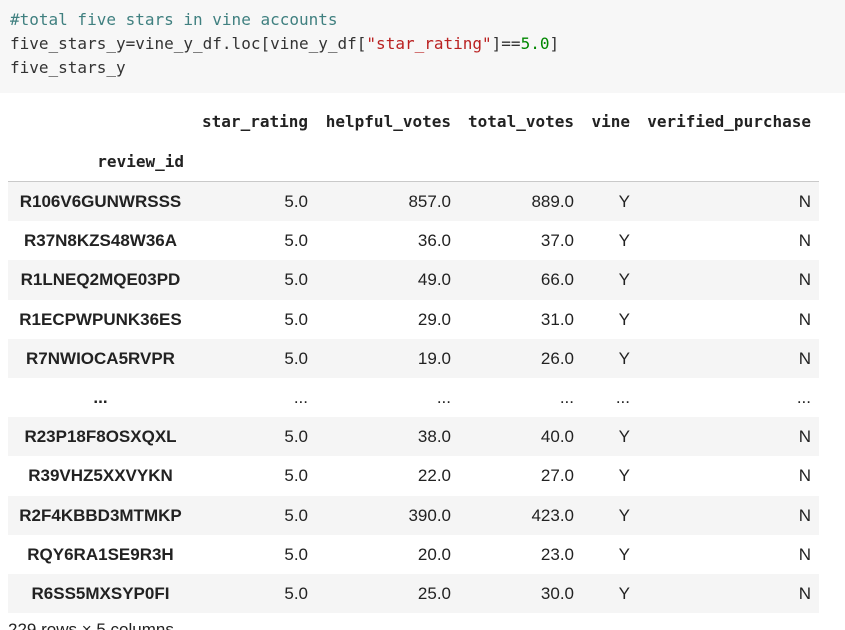 Image resolution: width=845 pixels, height=630 pixels. What do you see at coordinates (557, 437) in the screenshot?
I see `cell-total-votes: 40.0` at bounding box center [557, 437].